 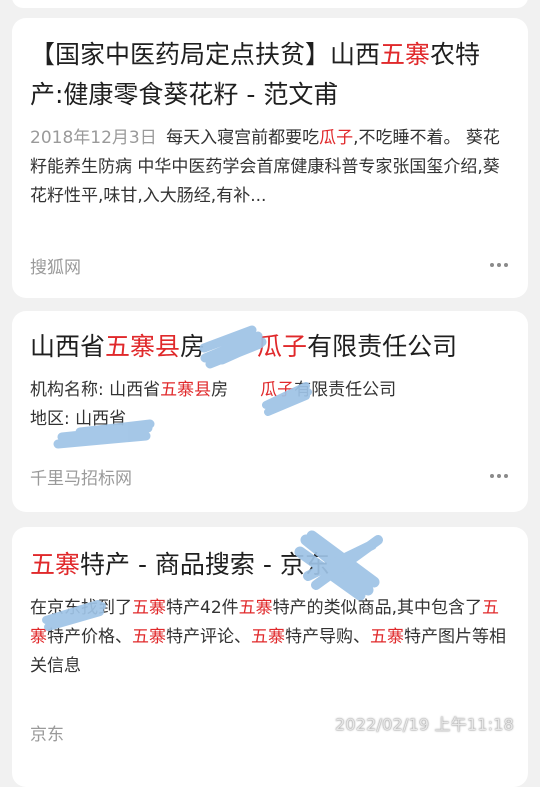 What do you see at coordinates (220, 390) in the screenshot?
I see `snippet-text: 房` at bounding box center [220, 390].